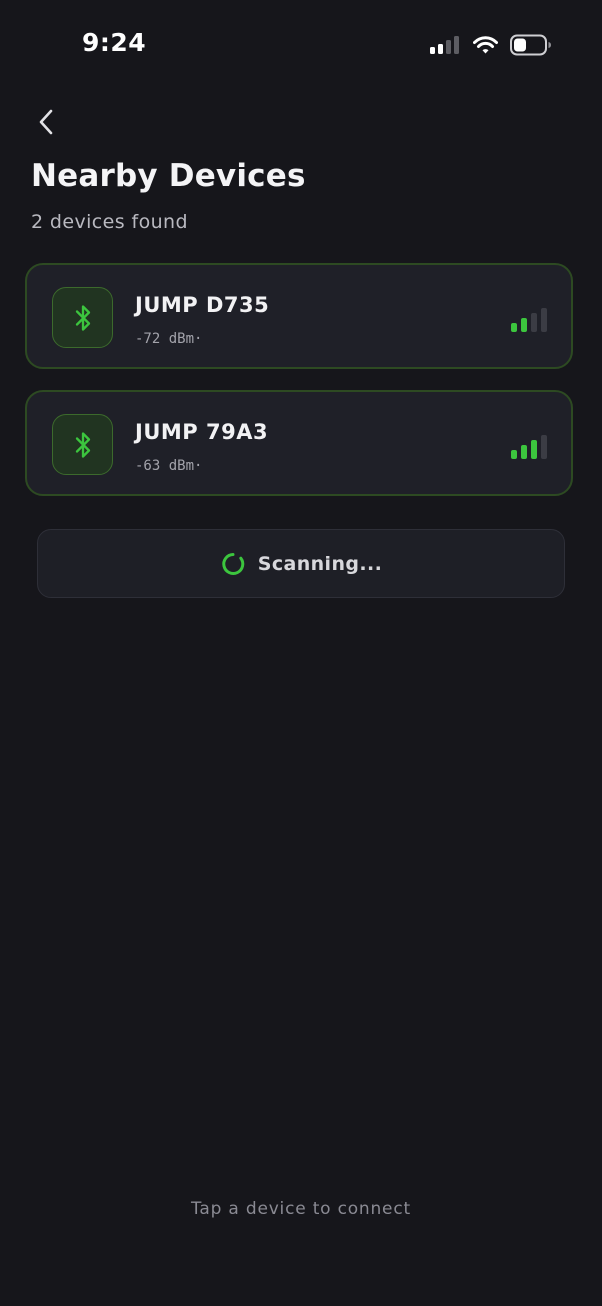 Image resolution: width=602 pixels, height=1306 pixels. Describe the element at coordinates (233, 563) in the screenshot. I see `spinner-icon` at that location.